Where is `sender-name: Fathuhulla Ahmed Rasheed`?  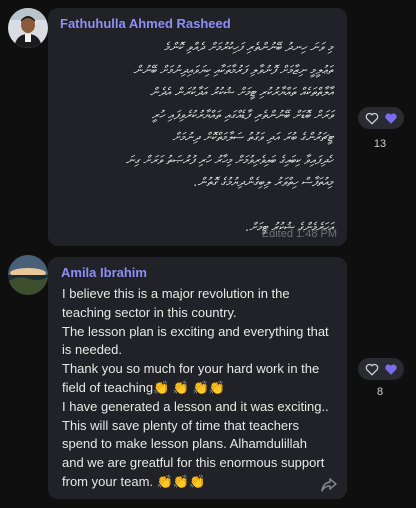
sender-name: Fathuhulla Ahmed Rasheed is located at coordinates (145, 23).